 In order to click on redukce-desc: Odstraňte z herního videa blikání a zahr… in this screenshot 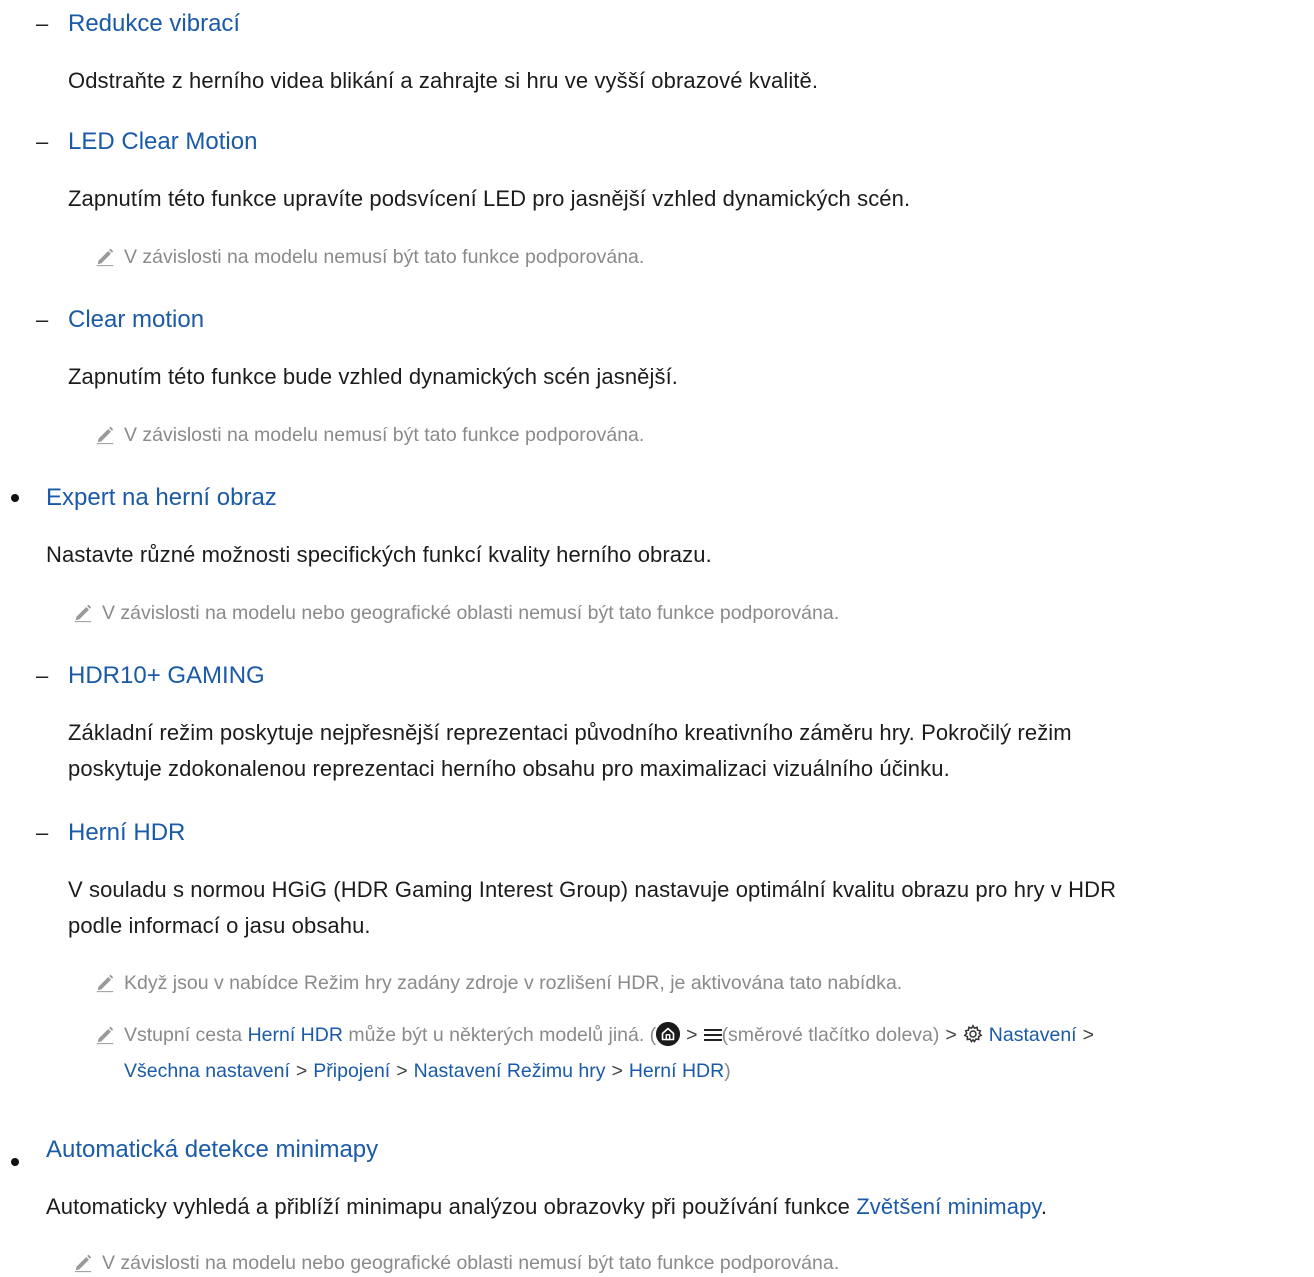, I will do `click(443, 80)`.